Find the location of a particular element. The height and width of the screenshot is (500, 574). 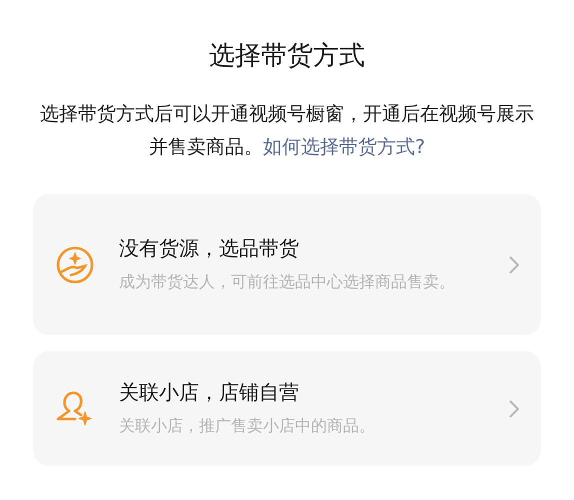

option-title: 没有货源，选品带货 is located at coordinates (209, 248).